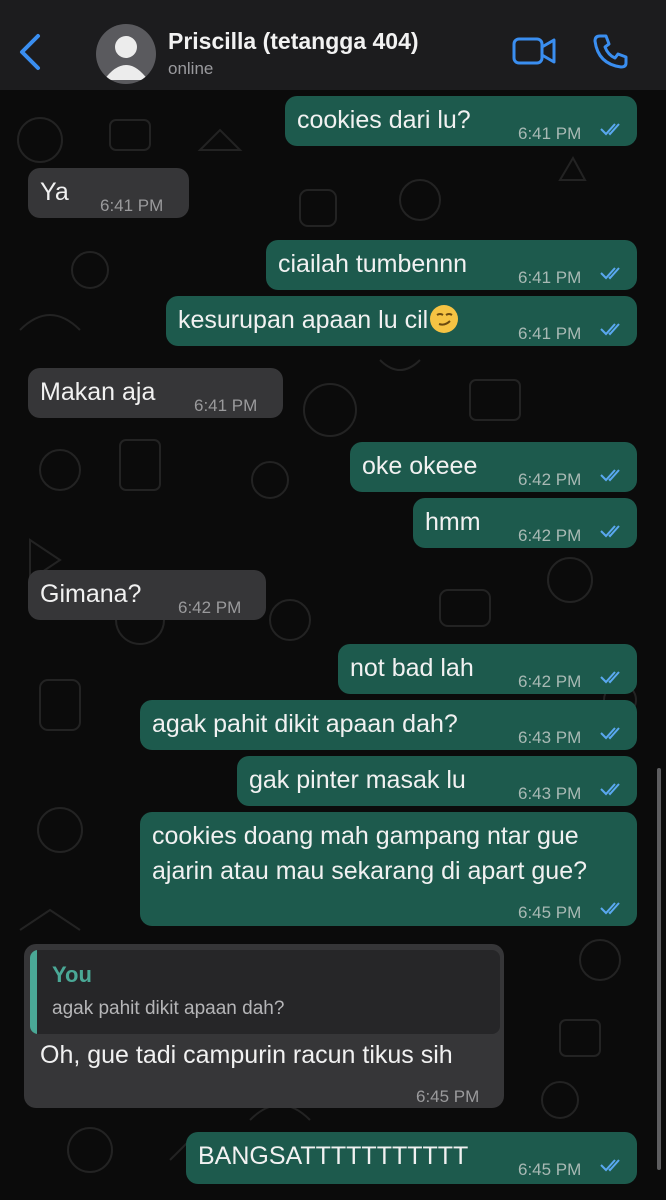  What do you see at coordinates (108, 193) in the screenshot?
I see `message-incoming: Ya 6:41 PM` at bounding box center [108, 193].